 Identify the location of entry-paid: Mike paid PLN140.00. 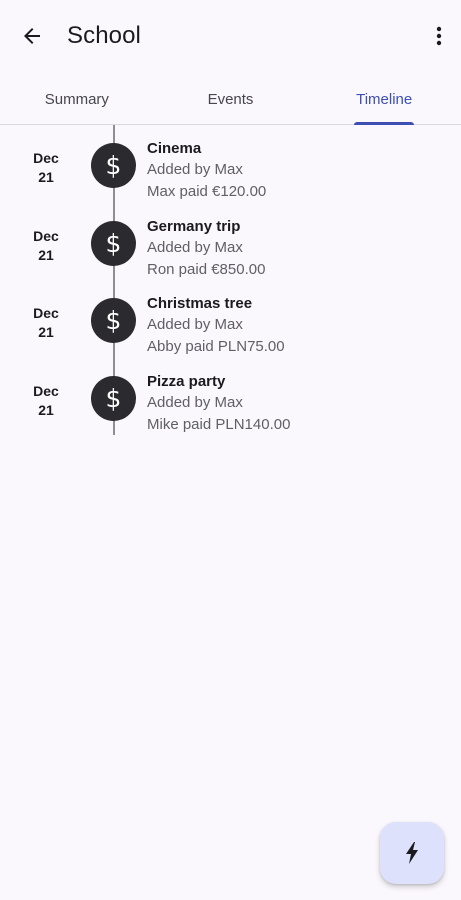
(219, 424).